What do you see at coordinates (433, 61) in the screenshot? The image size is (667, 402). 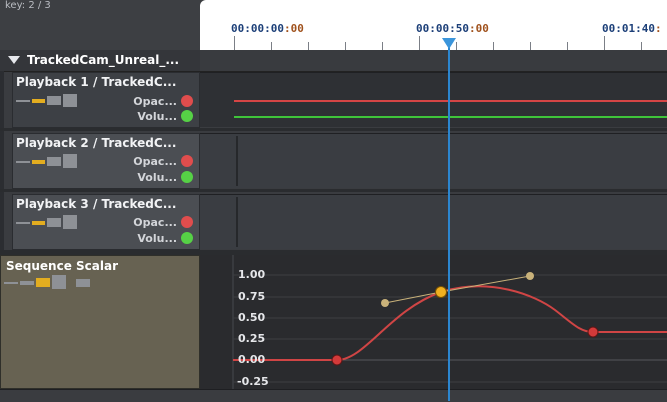 I see `track-group-lane` at bounding box center [433, 61].